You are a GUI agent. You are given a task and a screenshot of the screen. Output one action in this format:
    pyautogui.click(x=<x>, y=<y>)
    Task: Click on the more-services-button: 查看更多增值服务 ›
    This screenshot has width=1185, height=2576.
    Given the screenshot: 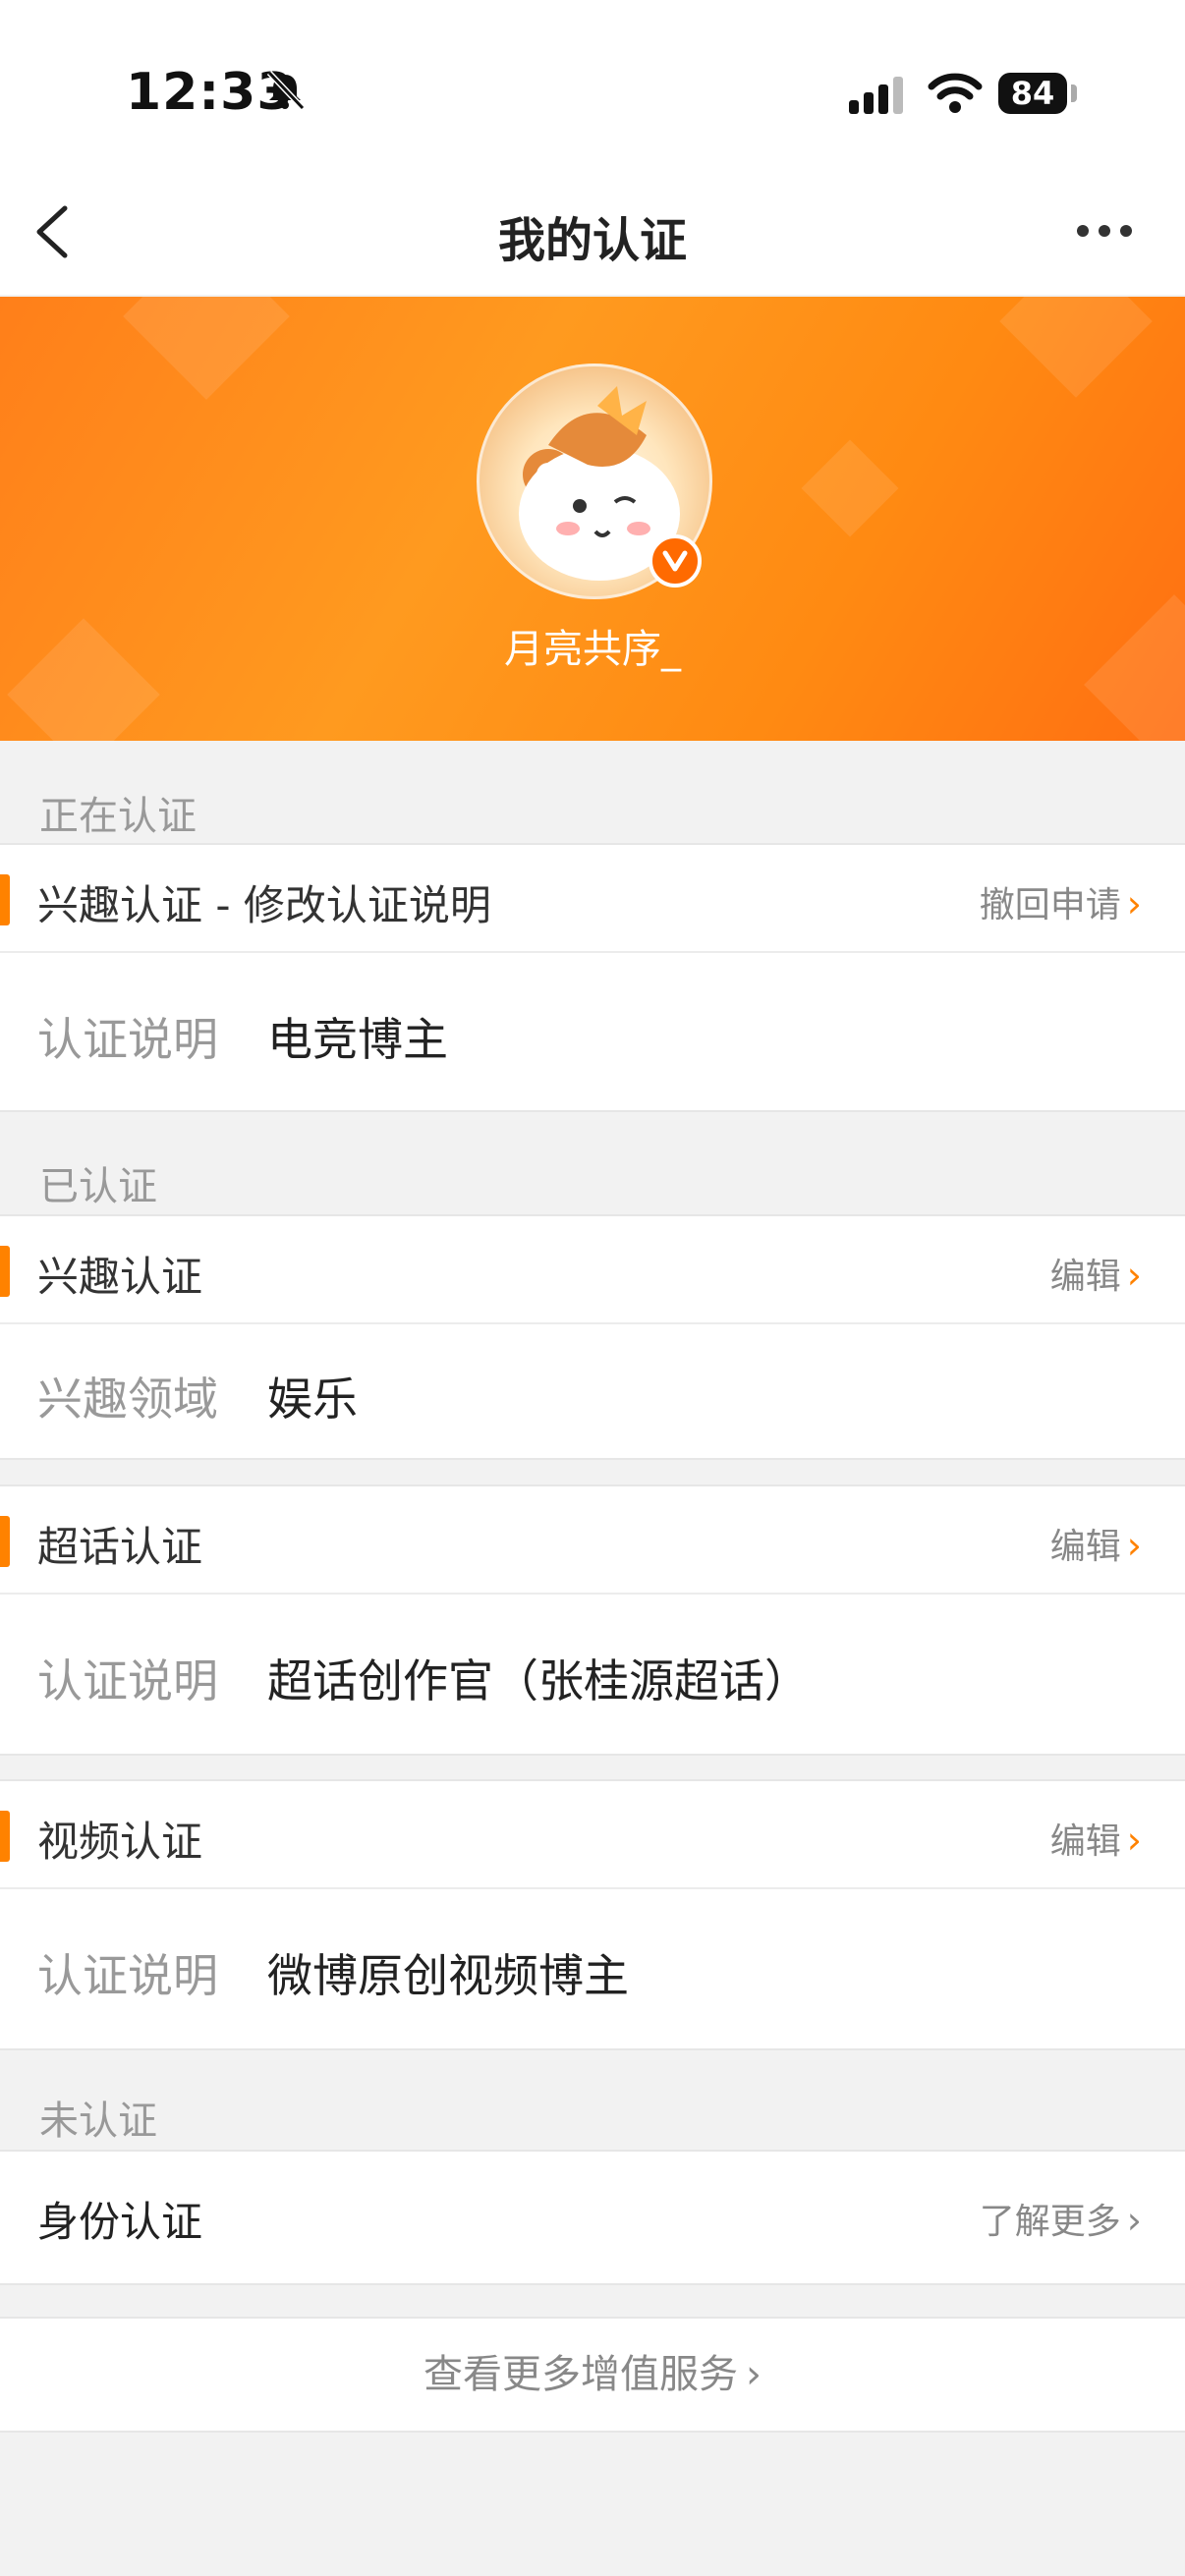 What is the action you would take?
    pyautogui.click(x=592, y=2375)
    